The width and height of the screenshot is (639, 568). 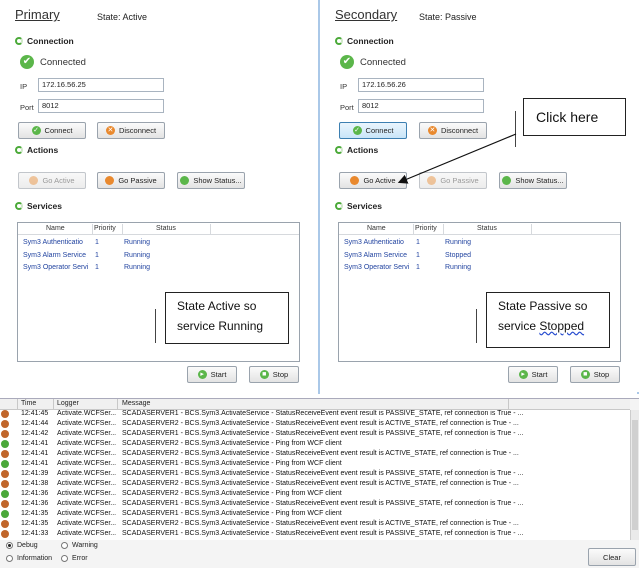 I want to click on log-time: 12:41:36, so click(x=35, y=503).